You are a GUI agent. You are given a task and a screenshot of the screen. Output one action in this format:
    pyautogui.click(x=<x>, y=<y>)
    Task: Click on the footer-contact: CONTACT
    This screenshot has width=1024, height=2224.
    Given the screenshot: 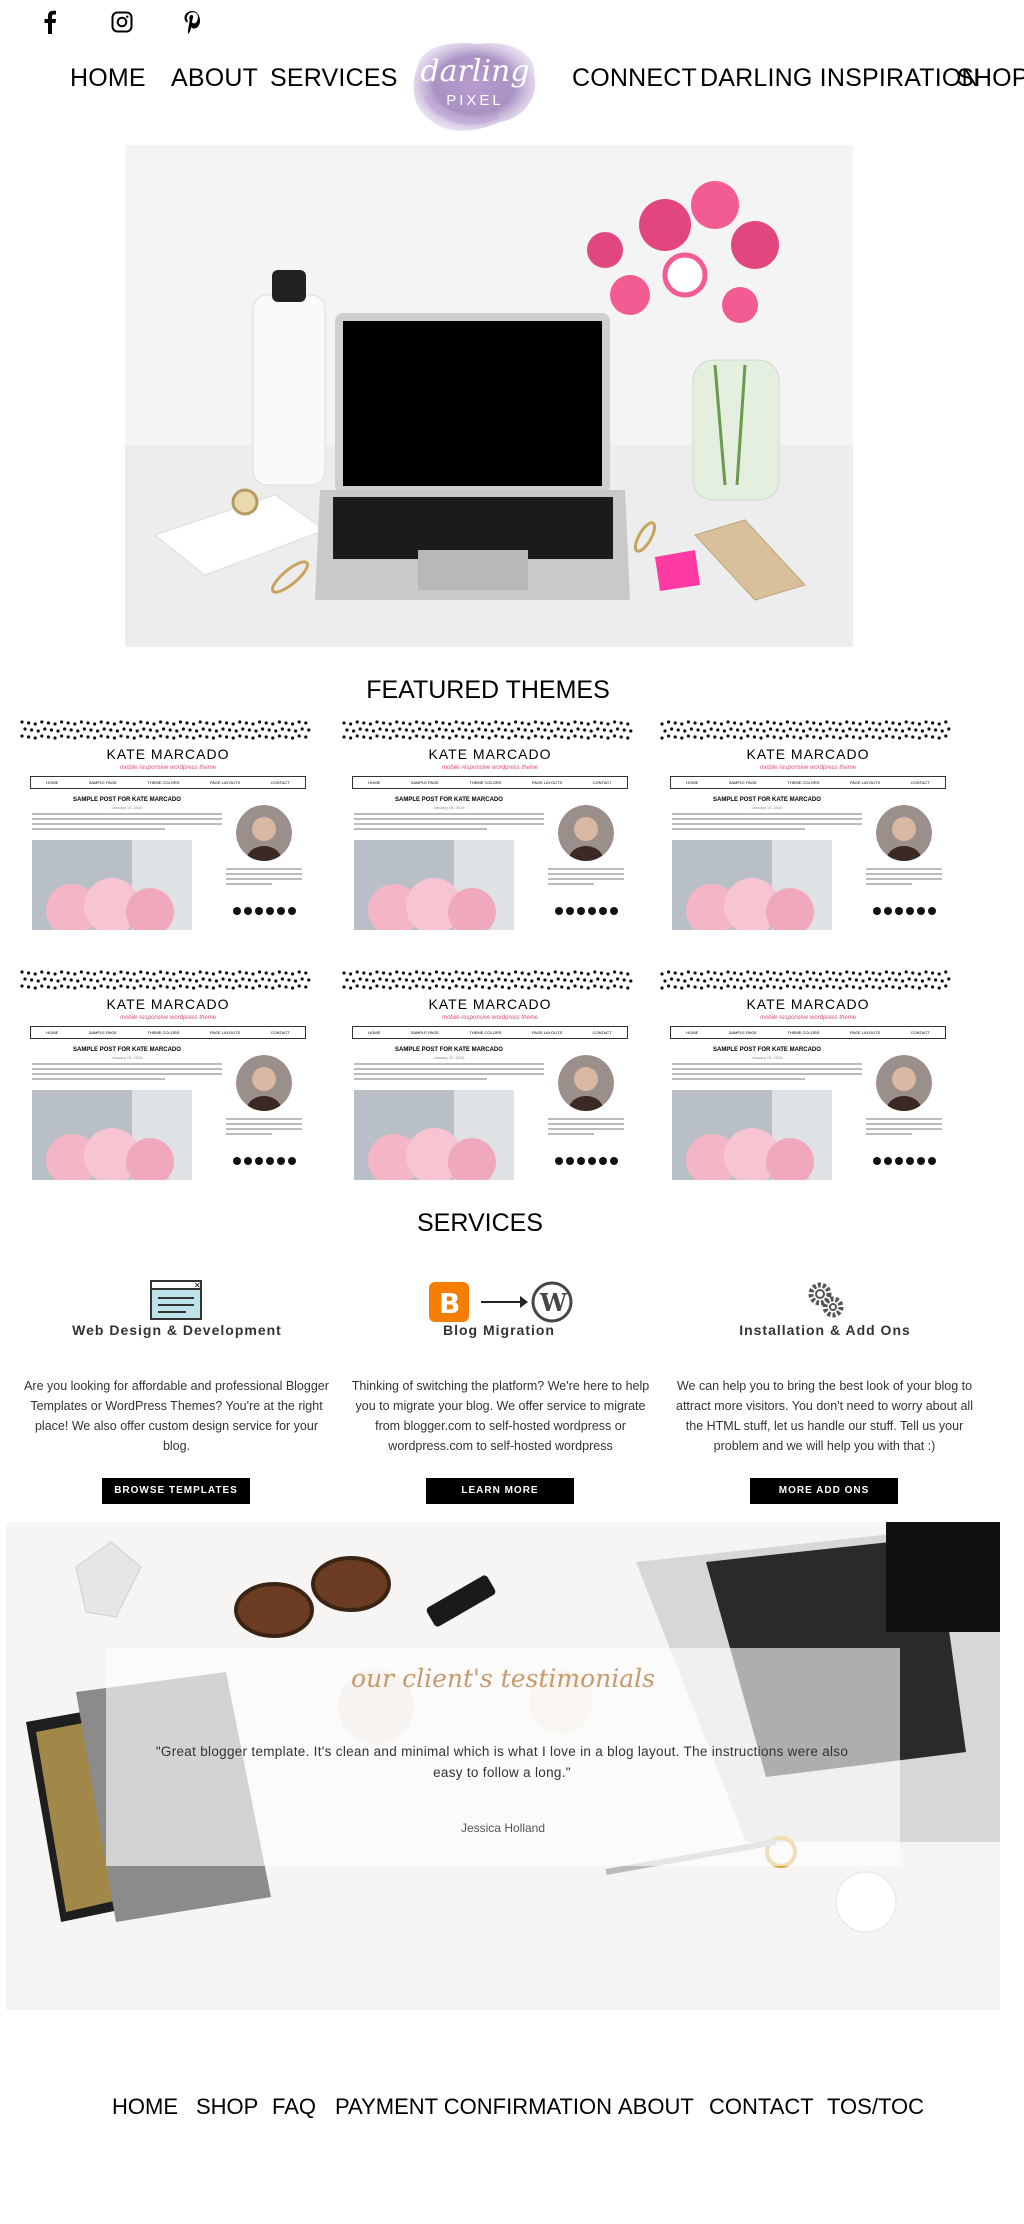 What is the action you would take?
    pyautogui.click(x=761, y=2107)
    